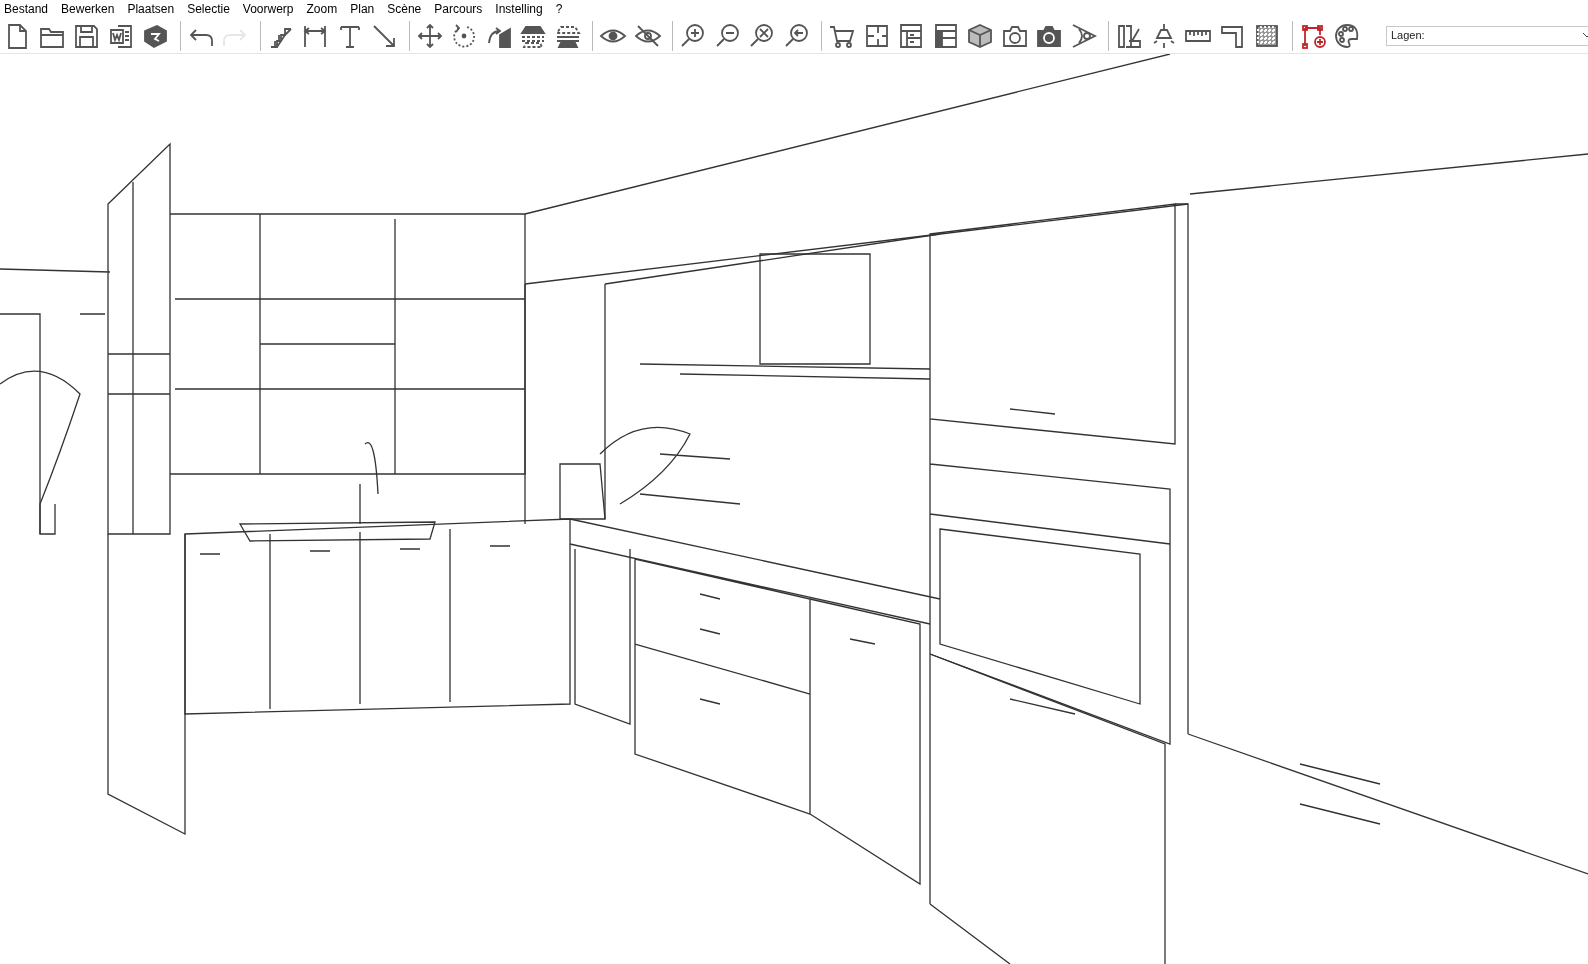  What do you see at coordinates (1408, 36) in the screenshot?
I see `layers-label: Lagen:` at bounding box center [1408, 36].